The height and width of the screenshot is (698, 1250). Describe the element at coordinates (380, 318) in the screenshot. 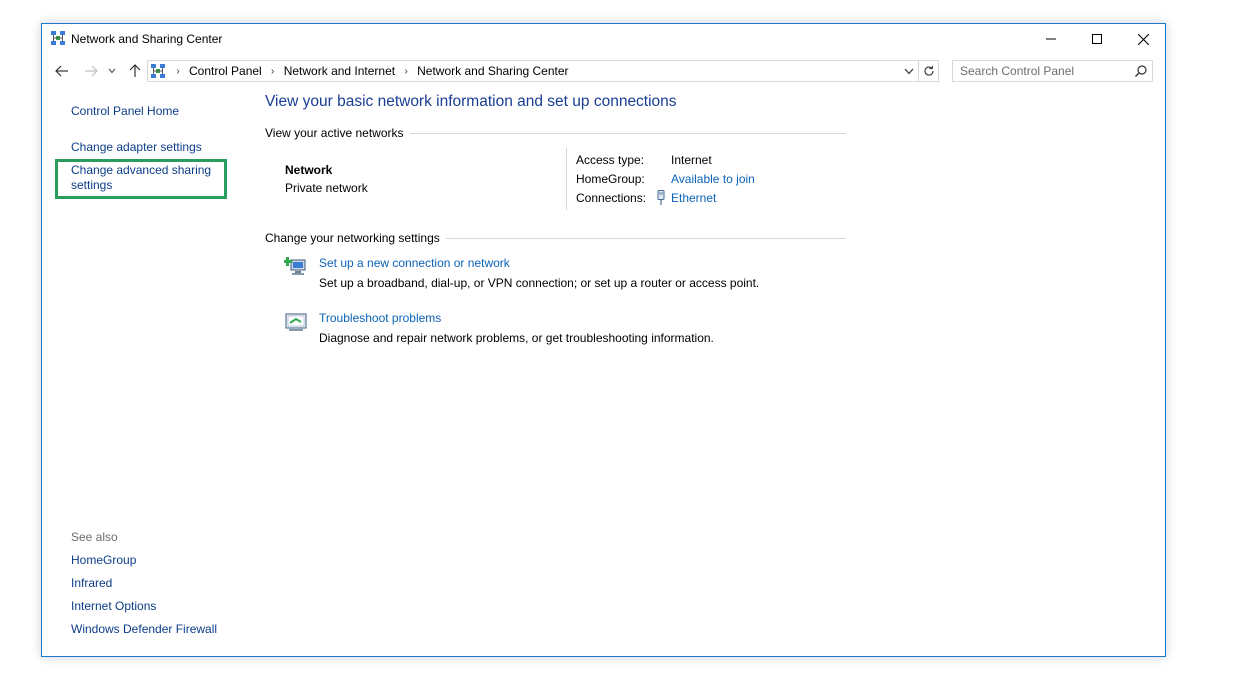

I see `troubleshoot-problems-link: Troubleshoot problems` at that location.